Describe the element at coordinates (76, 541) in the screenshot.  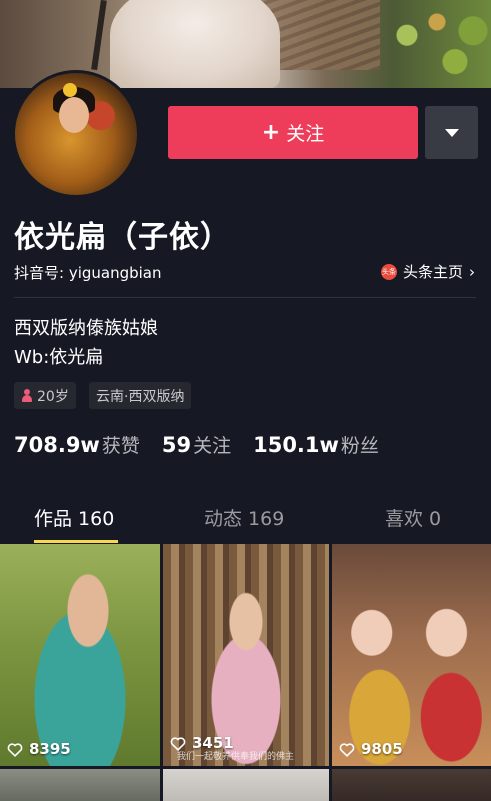
I see `tab-indicator` at that location.